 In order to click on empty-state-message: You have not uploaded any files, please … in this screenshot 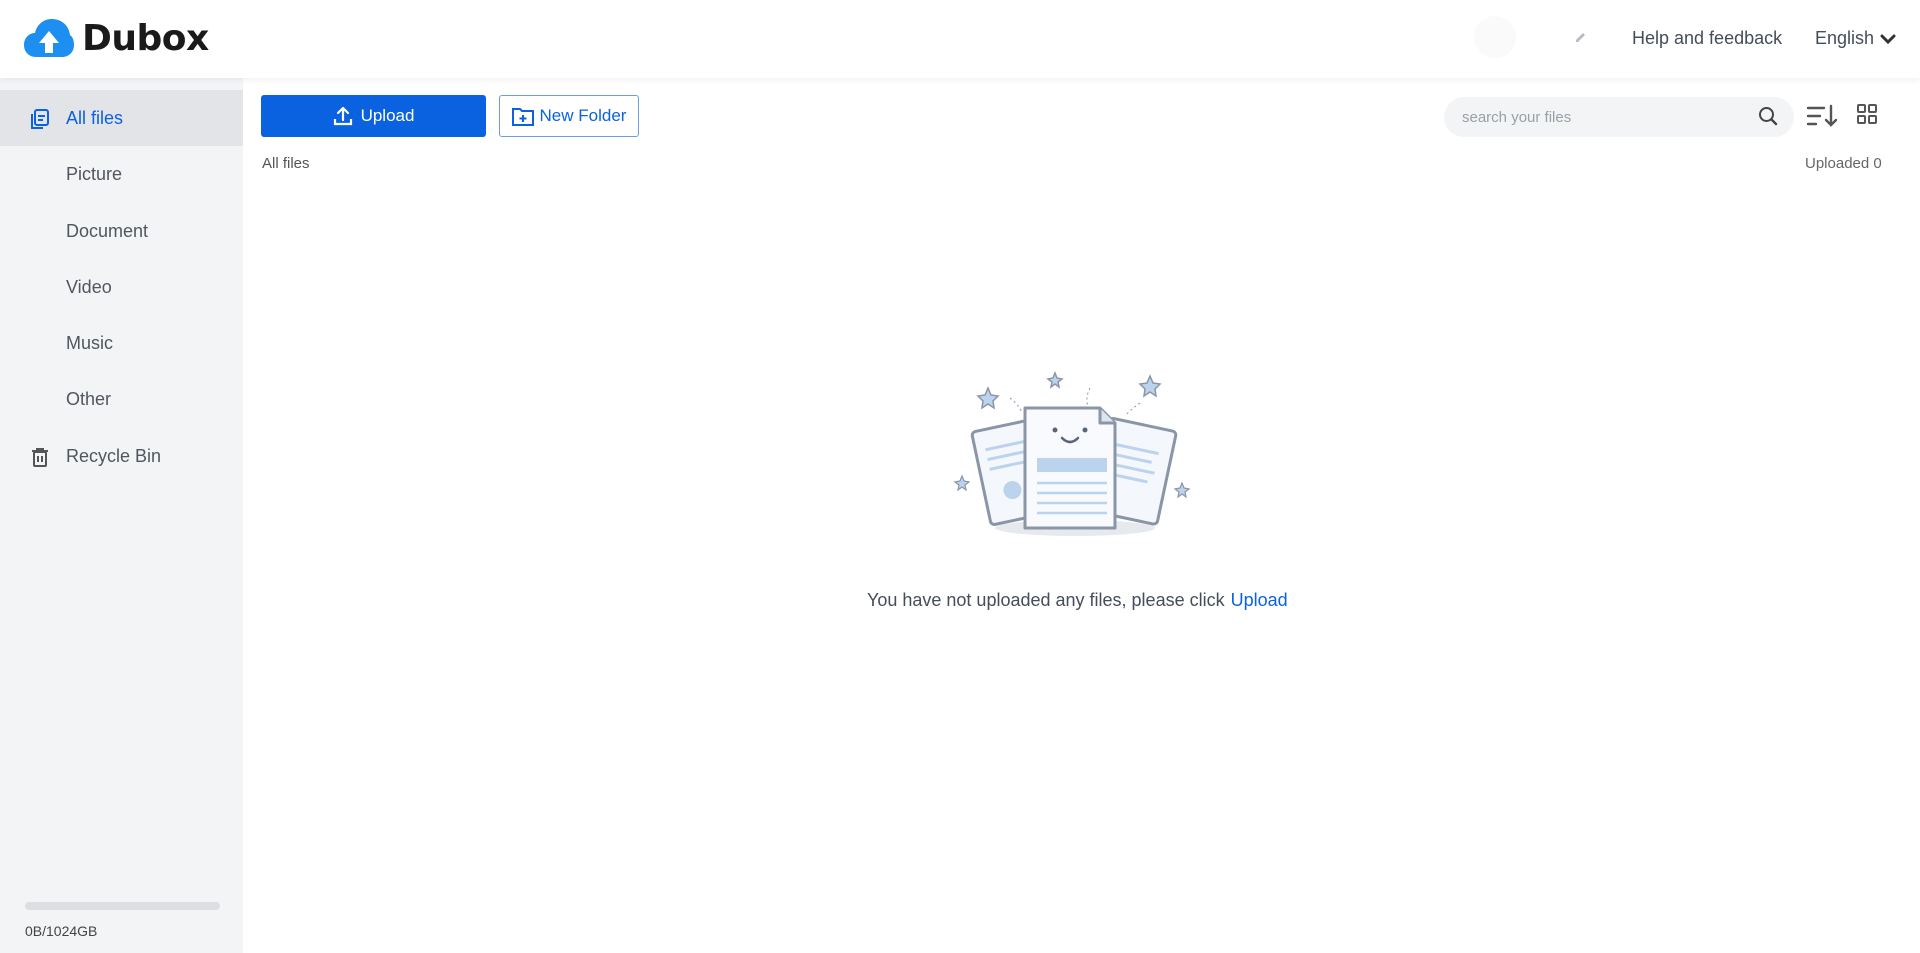, I will do `click(1077, 600)`.